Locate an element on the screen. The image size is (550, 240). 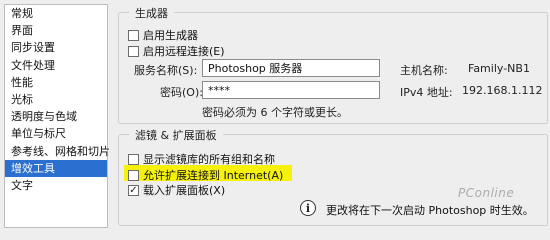
load-panels-row: ✓ 载入扩展面板(X) is located at coordinates (176, 190).